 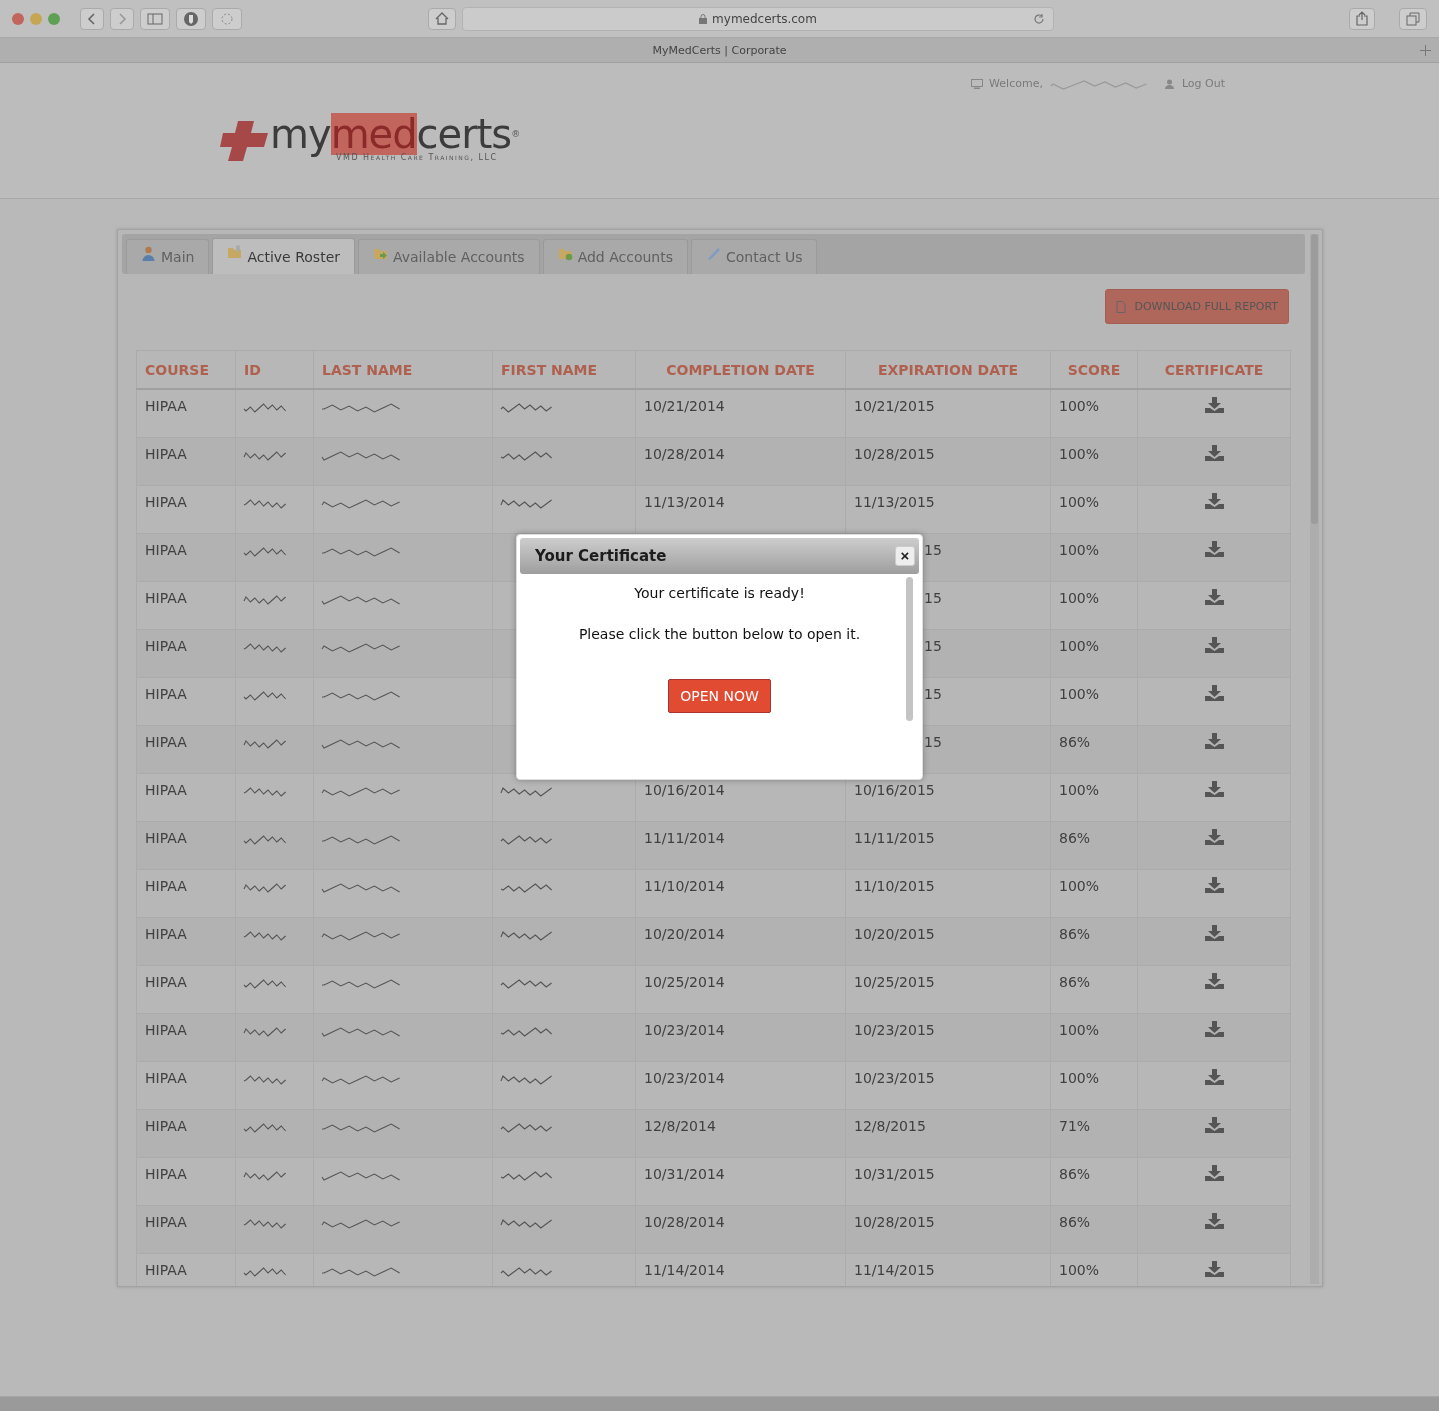 I want to click on table-cell: 11/13/2014, so click(x=740, y=509).